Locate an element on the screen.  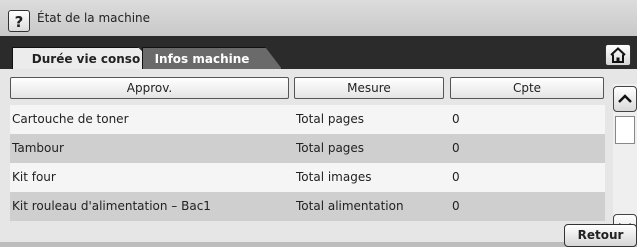
table-row: Kit four Total images 0 is located at coordinates (307, 177).